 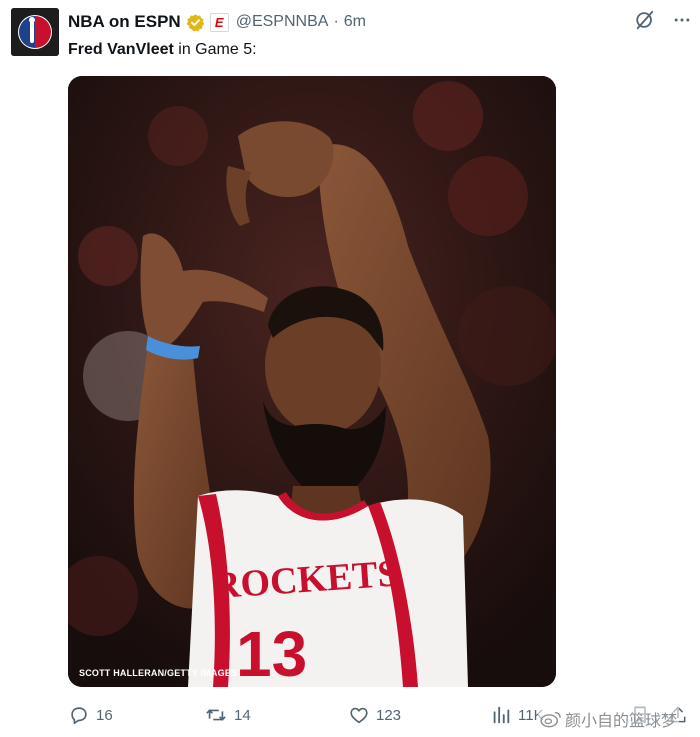 What do you see at coordinates (242, 715) in the screenshot?
I see `repost-count: 14` at bounding box center [242, 715].